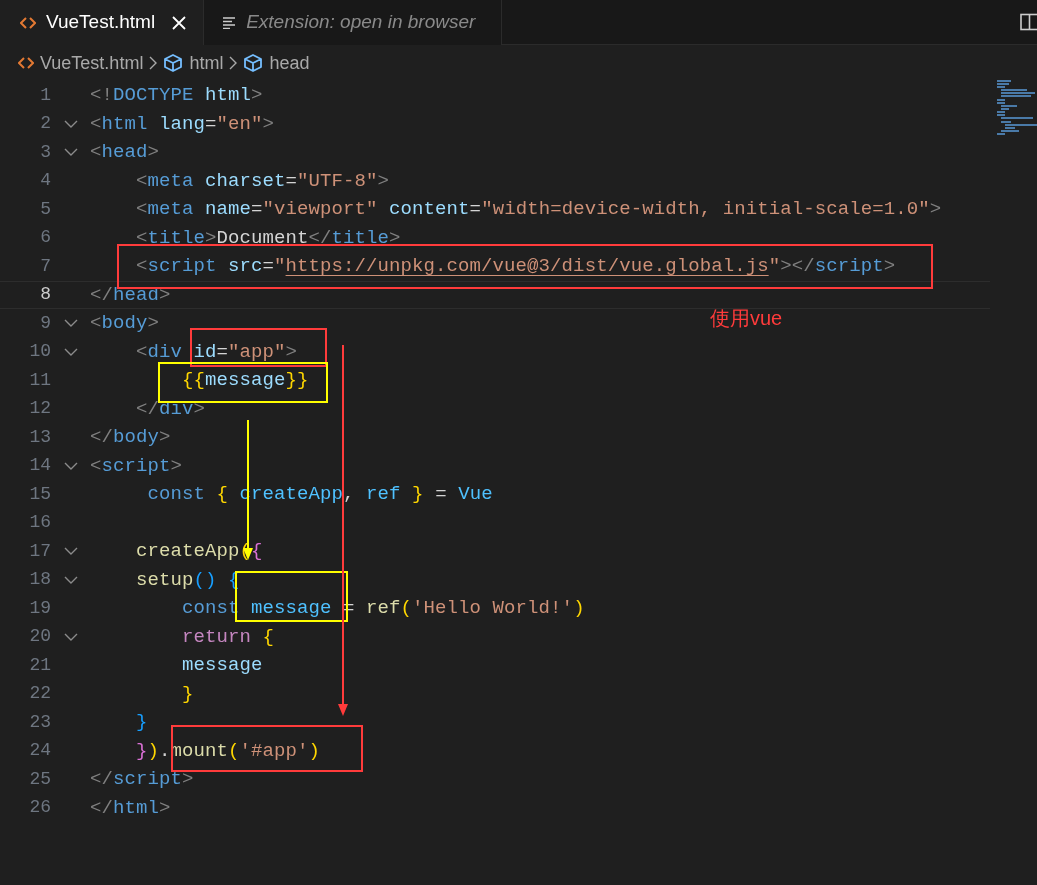 This screenshot has width=1037, height=885. What do you see at coordinates (39, 352) in the screenshot?
I see `line-number: 10` at bounding box center [39, 352].